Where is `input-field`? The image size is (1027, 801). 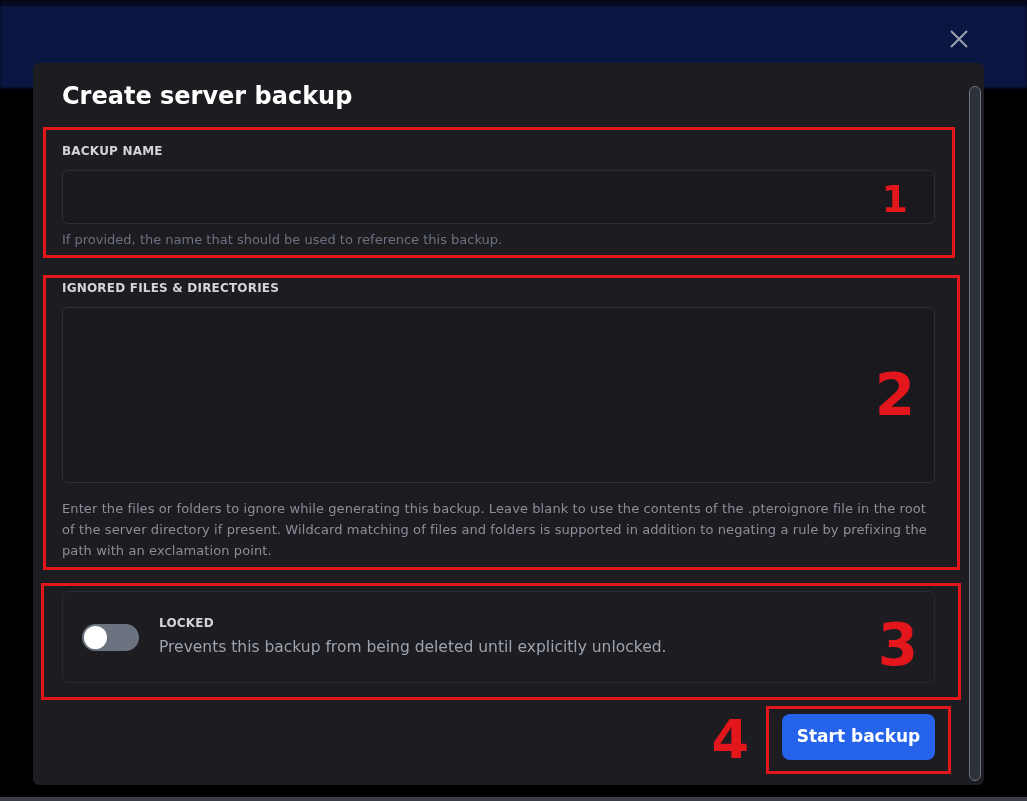 input-field is located at coordinates (498, 197).